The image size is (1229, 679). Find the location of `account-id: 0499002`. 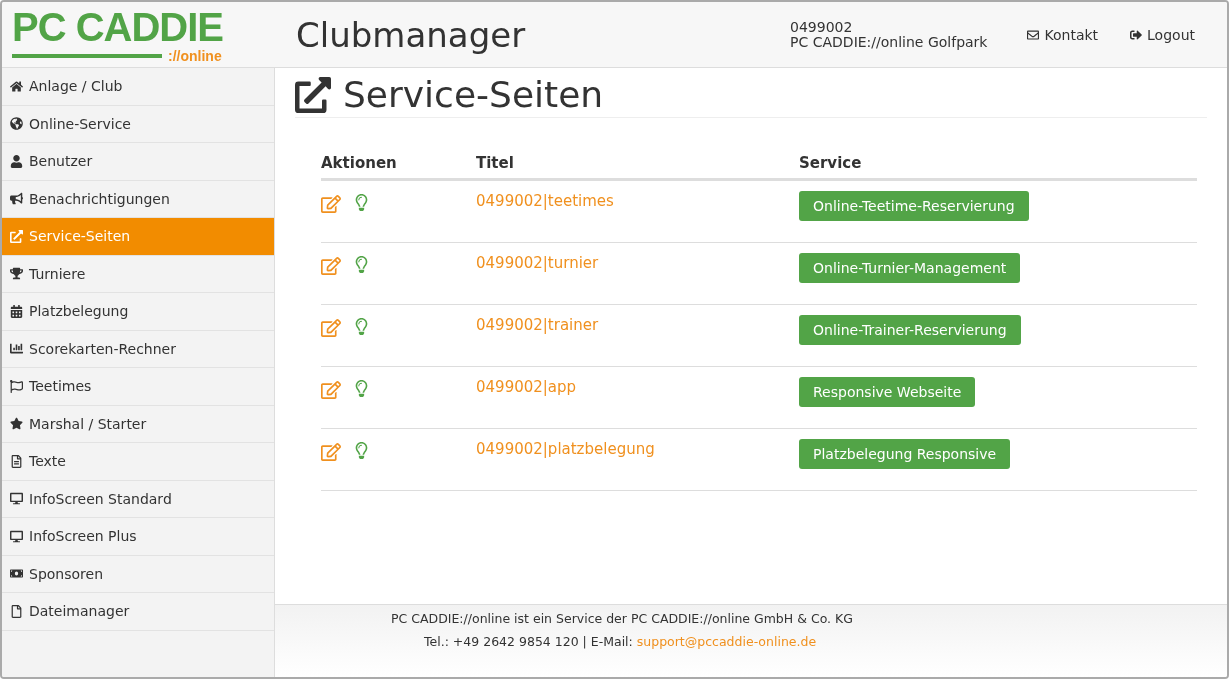

account-id: 0499002 is located at coordinates (822, 27).